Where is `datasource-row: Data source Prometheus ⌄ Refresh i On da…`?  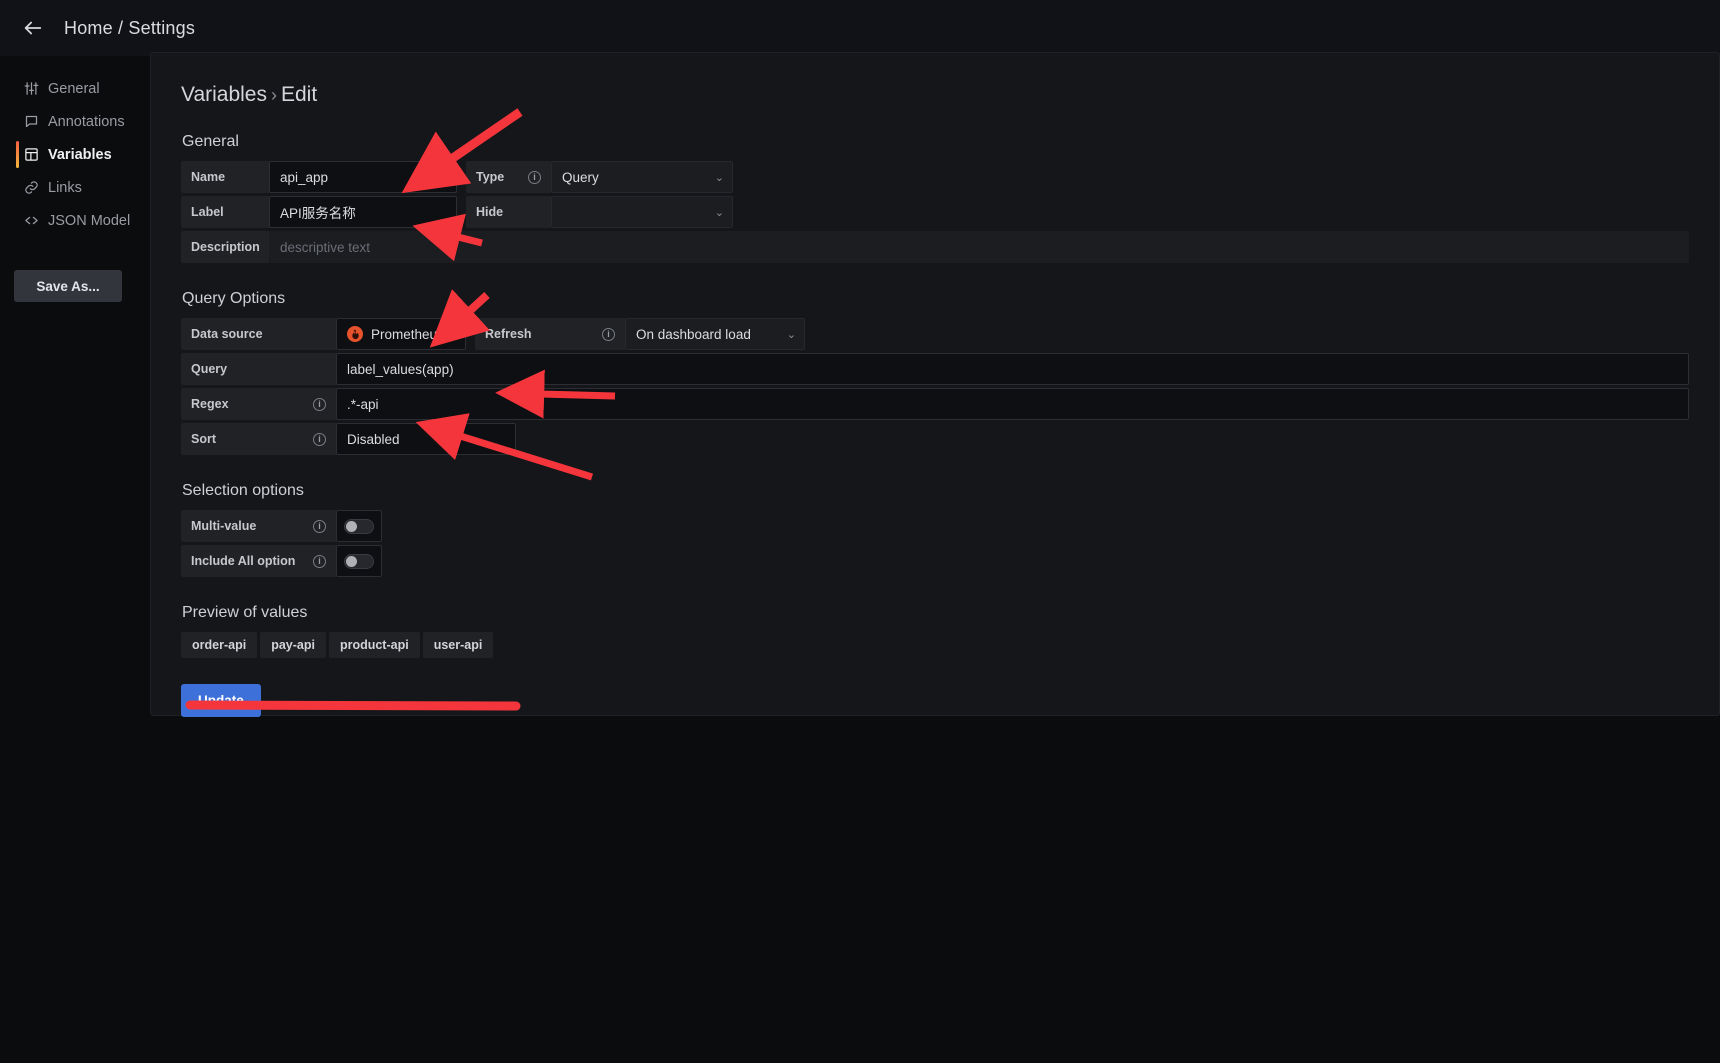
datasource-row: Data source Prometheus ⌄ Refresh i On da… is located at coordinates (935, 334).